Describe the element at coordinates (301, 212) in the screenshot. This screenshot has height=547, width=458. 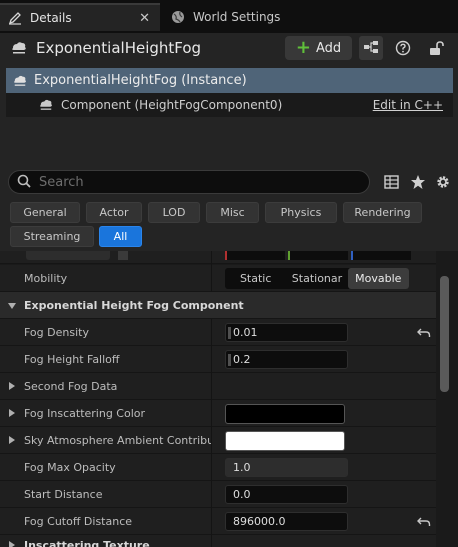
I see `filter-physics: Physics` at that location.